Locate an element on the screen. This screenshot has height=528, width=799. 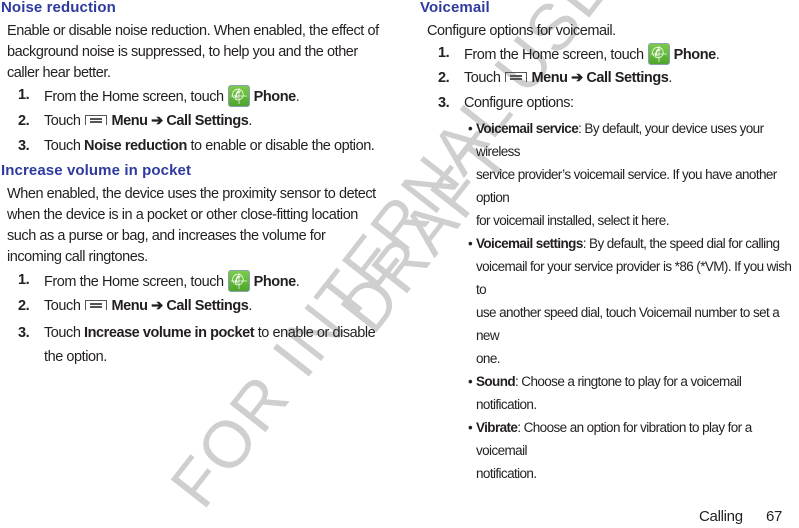
footer-page-number: 67 is located at coordinates (774, 516).